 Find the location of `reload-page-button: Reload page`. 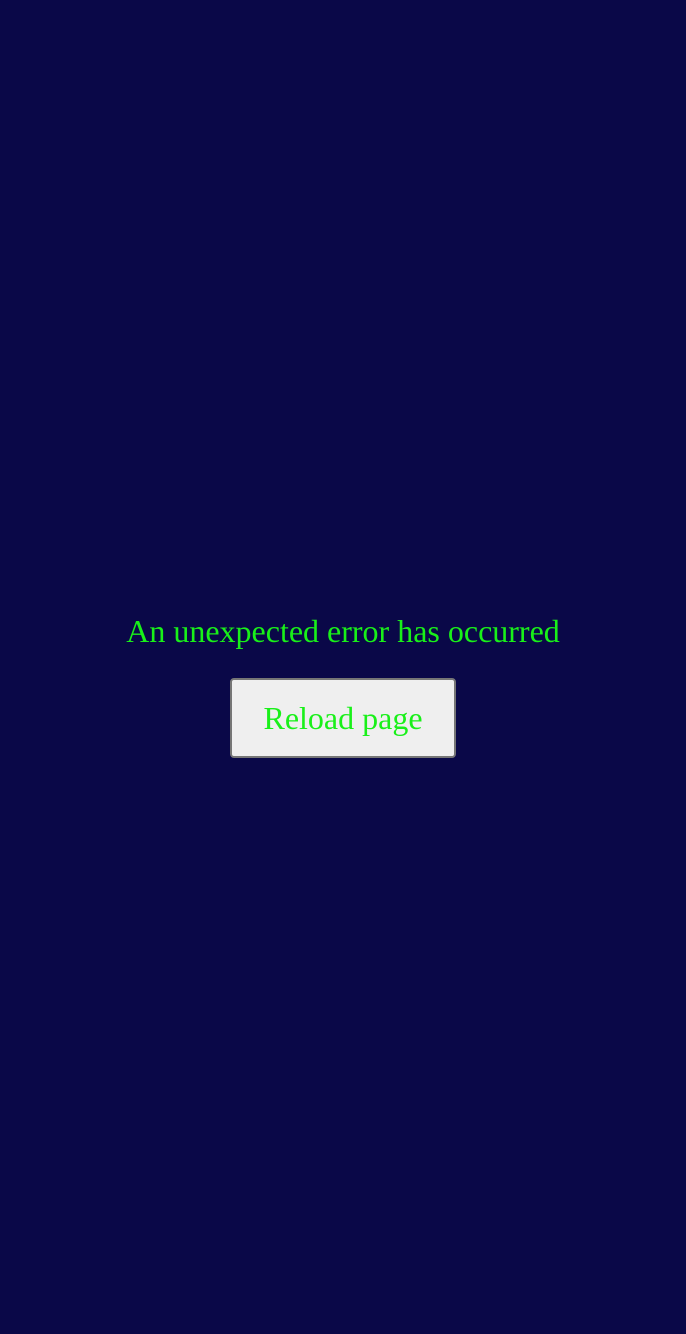

reload-page-button: Reload page is located at coordinates (343, 718).